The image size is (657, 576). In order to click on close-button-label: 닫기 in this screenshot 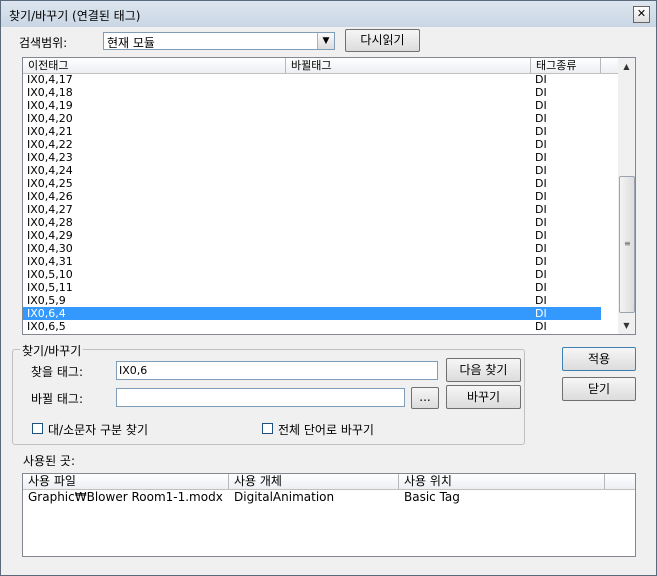, I will do `click(599, 389)`.